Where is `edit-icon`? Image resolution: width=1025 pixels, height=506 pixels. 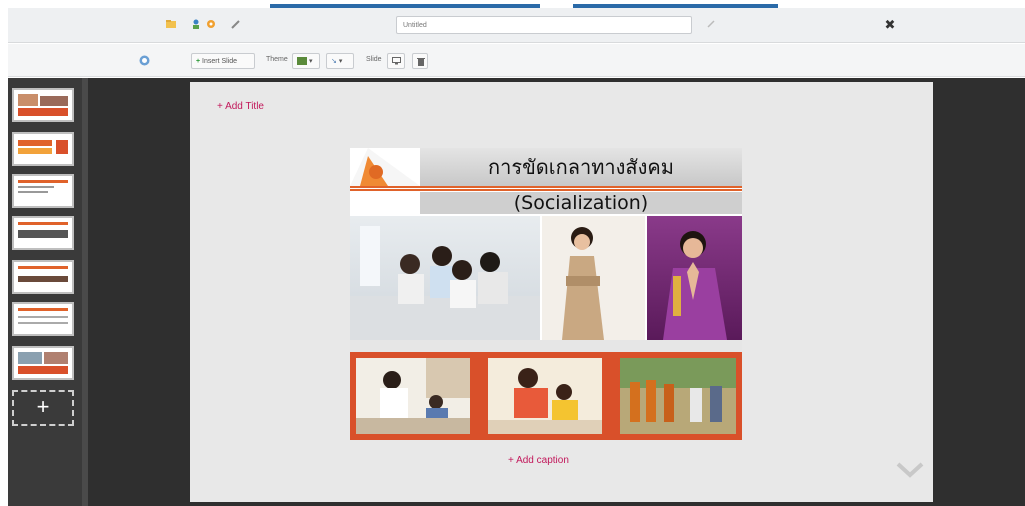 edit-icon is located at coordinates (711, 25).